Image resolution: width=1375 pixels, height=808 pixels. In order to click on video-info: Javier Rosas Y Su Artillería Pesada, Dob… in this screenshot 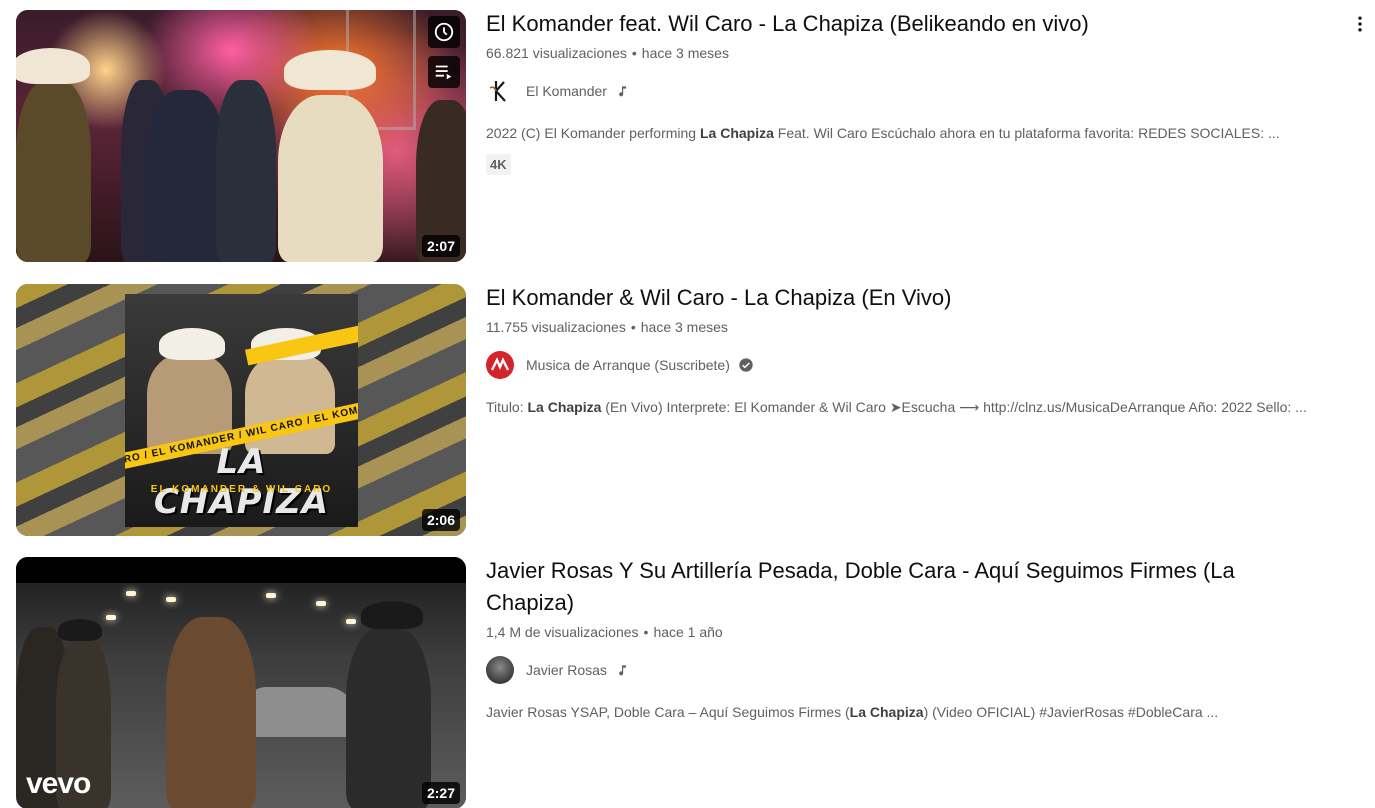, I will do `click(916, 638)`.